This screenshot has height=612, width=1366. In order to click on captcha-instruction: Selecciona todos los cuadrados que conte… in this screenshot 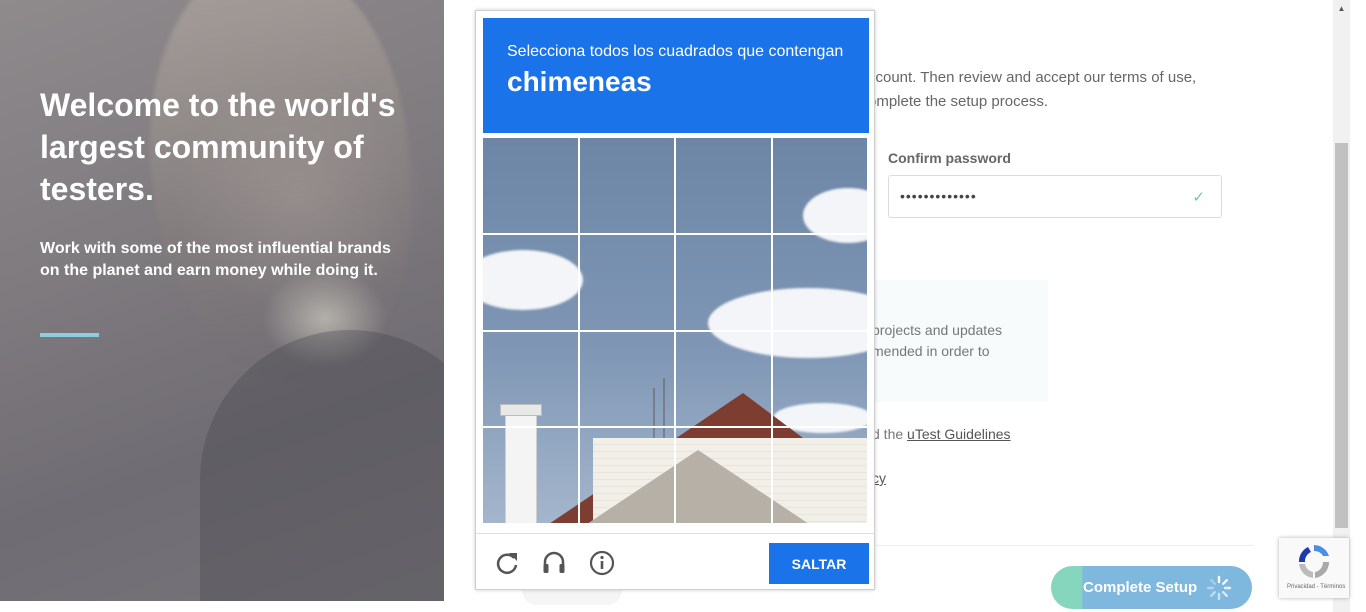, I will do `click(675, 51)`.